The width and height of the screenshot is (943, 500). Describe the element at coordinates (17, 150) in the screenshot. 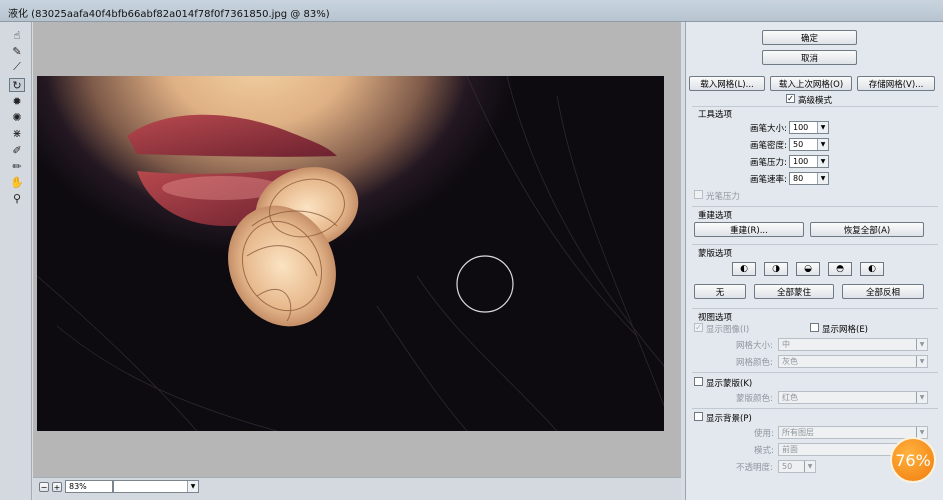

I see `freeze-mask-tool-icon: ✐` at that location.